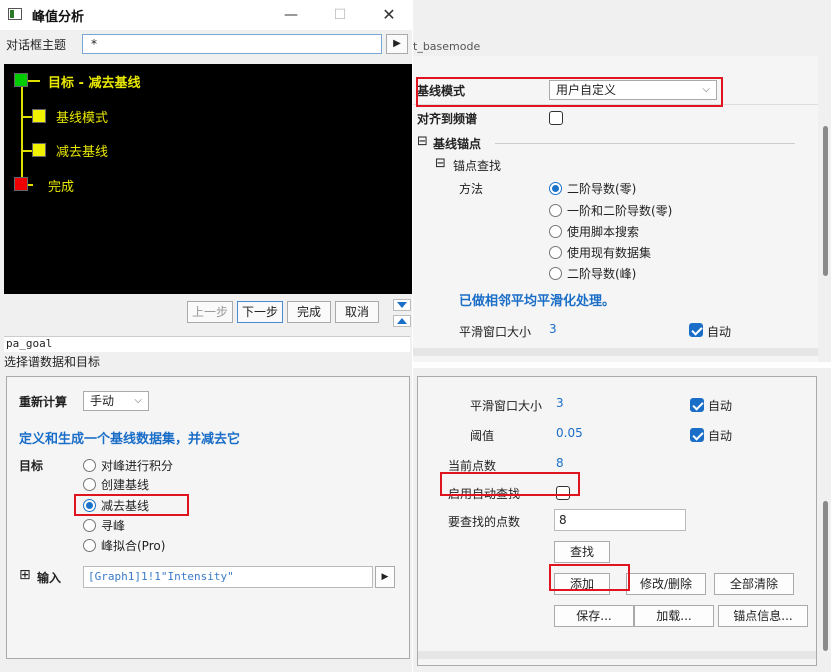 This screenshot has width=831, height=672. Describe the element at coordinates (207, 344) in the screenshot. I see `page-id-label: pa_goal` at that location.